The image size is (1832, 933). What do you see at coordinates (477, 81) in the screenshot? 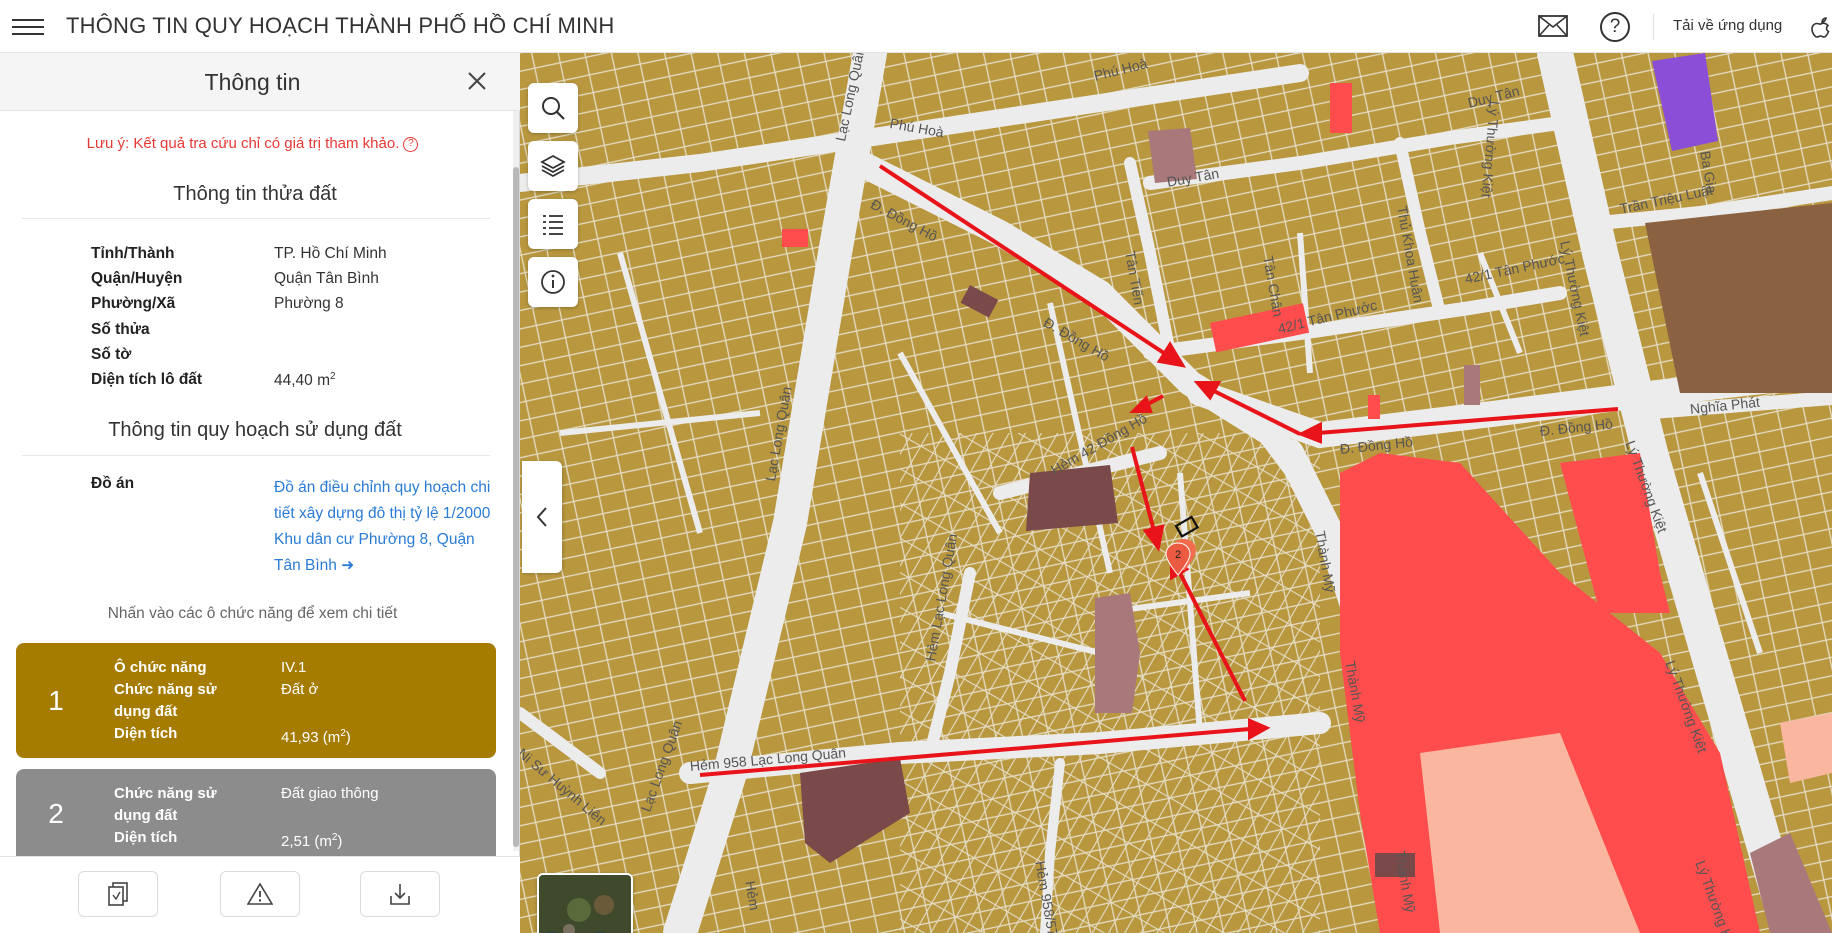
I see `close-icon` at bounding box center [477, 81].